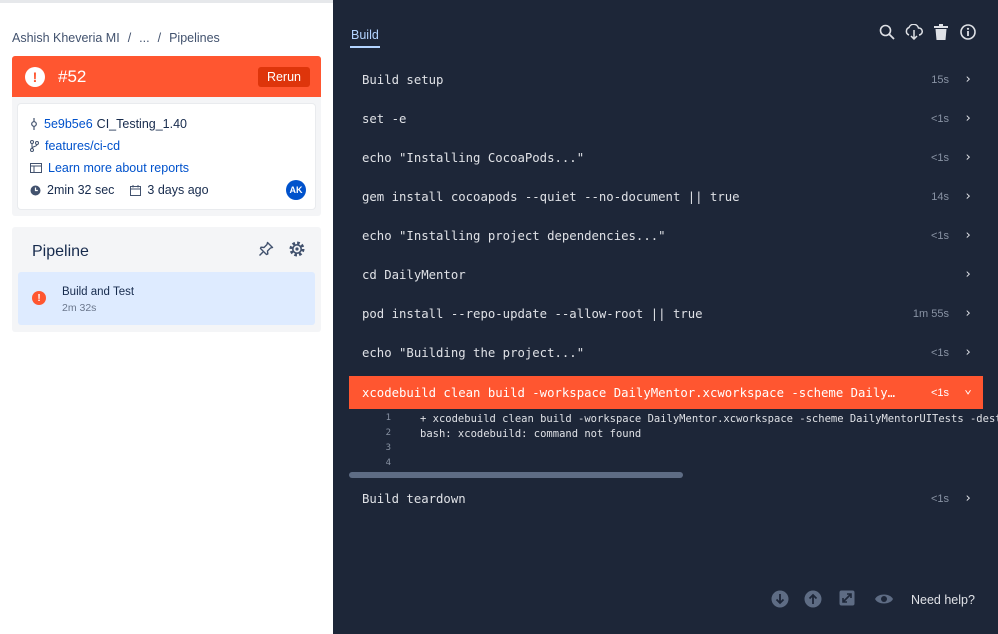  Describe the element at coordinates (119, 190) in the screenshot. I see `meta-row: 2min 32 sec 3 days ago` at that location.